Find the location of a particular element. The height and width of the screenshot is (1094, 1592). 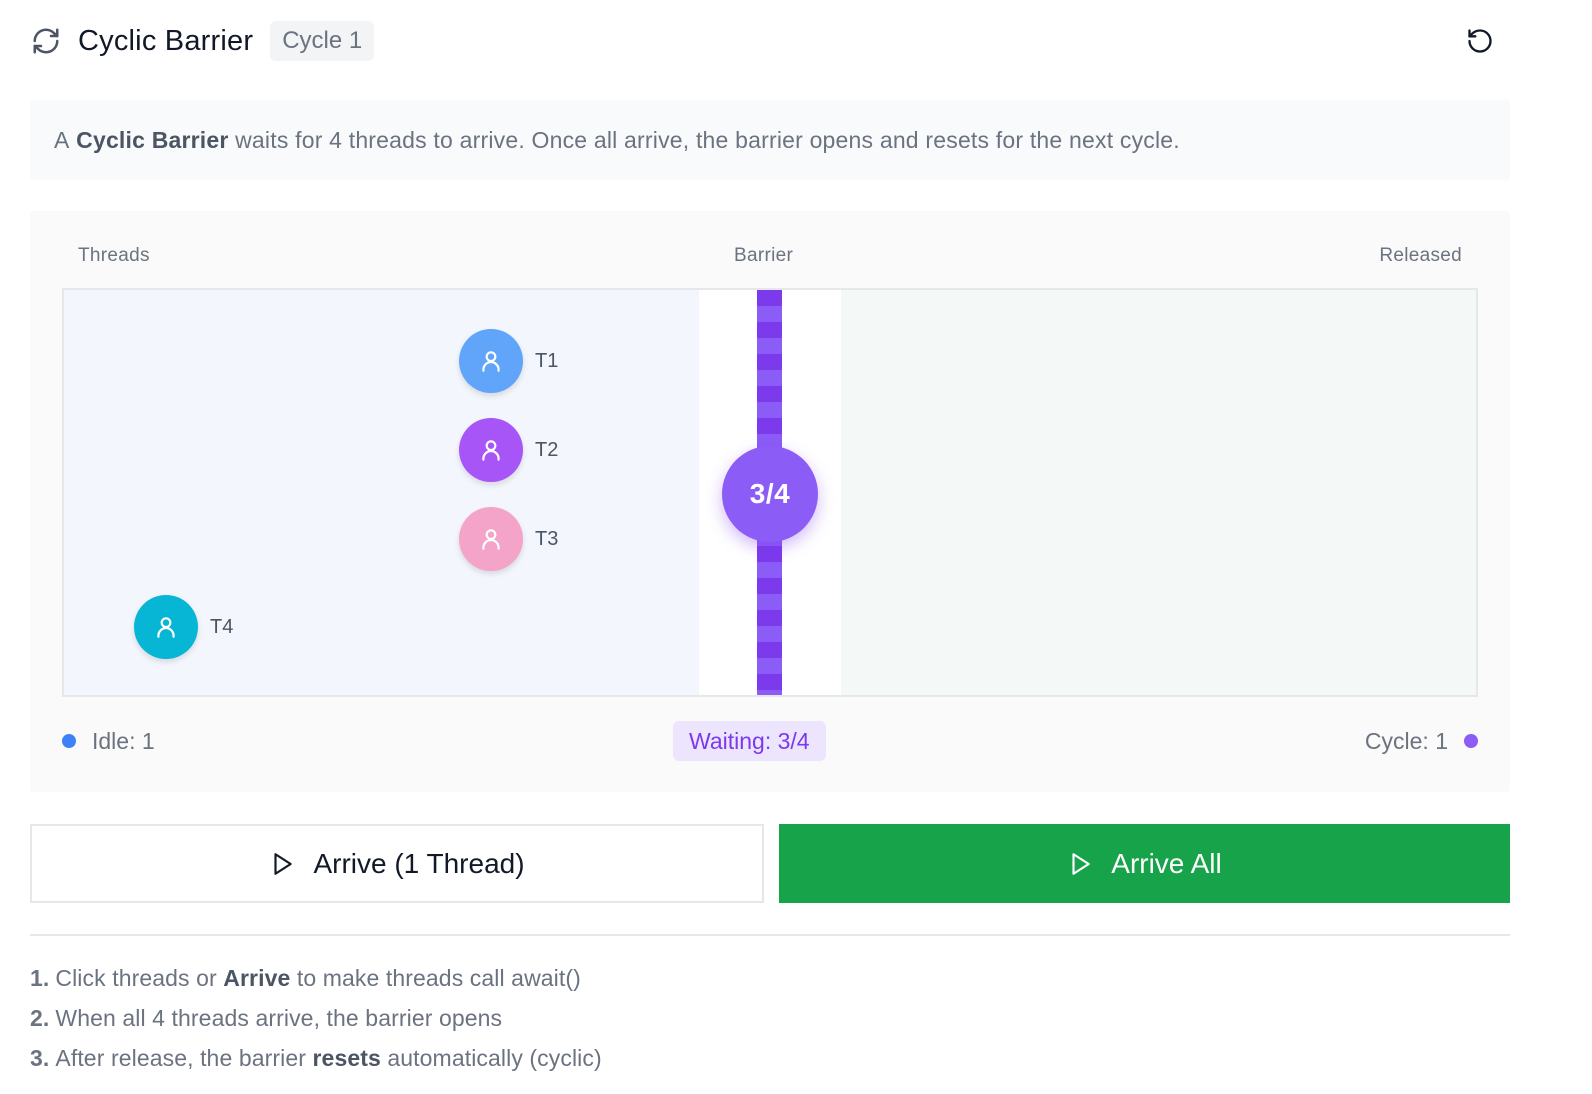

waiting-badge: Waiting: 3/4 is located at coordinates (749, 741).